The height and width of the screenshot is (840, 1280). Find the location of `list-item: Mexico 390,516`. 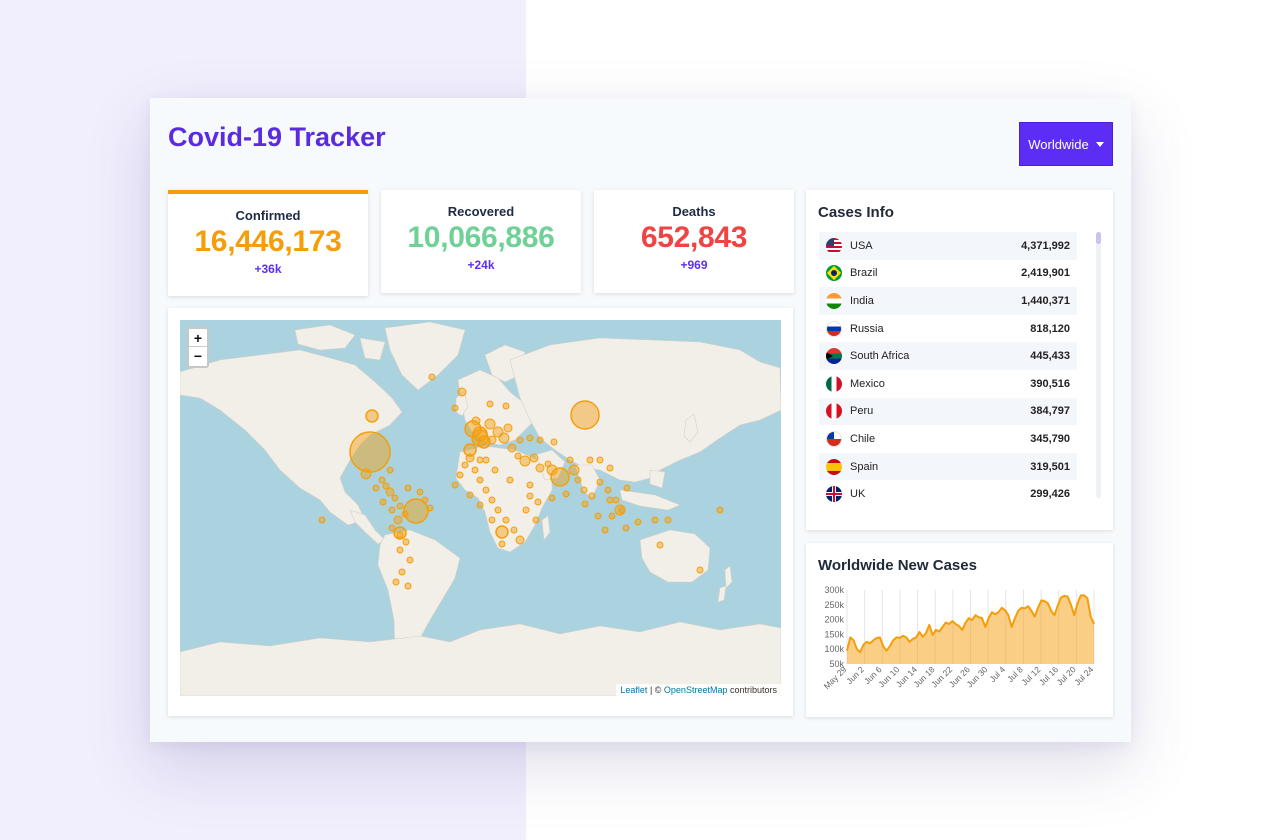

list-item: Mexico 390,516 is located at coordinates (948, 384).